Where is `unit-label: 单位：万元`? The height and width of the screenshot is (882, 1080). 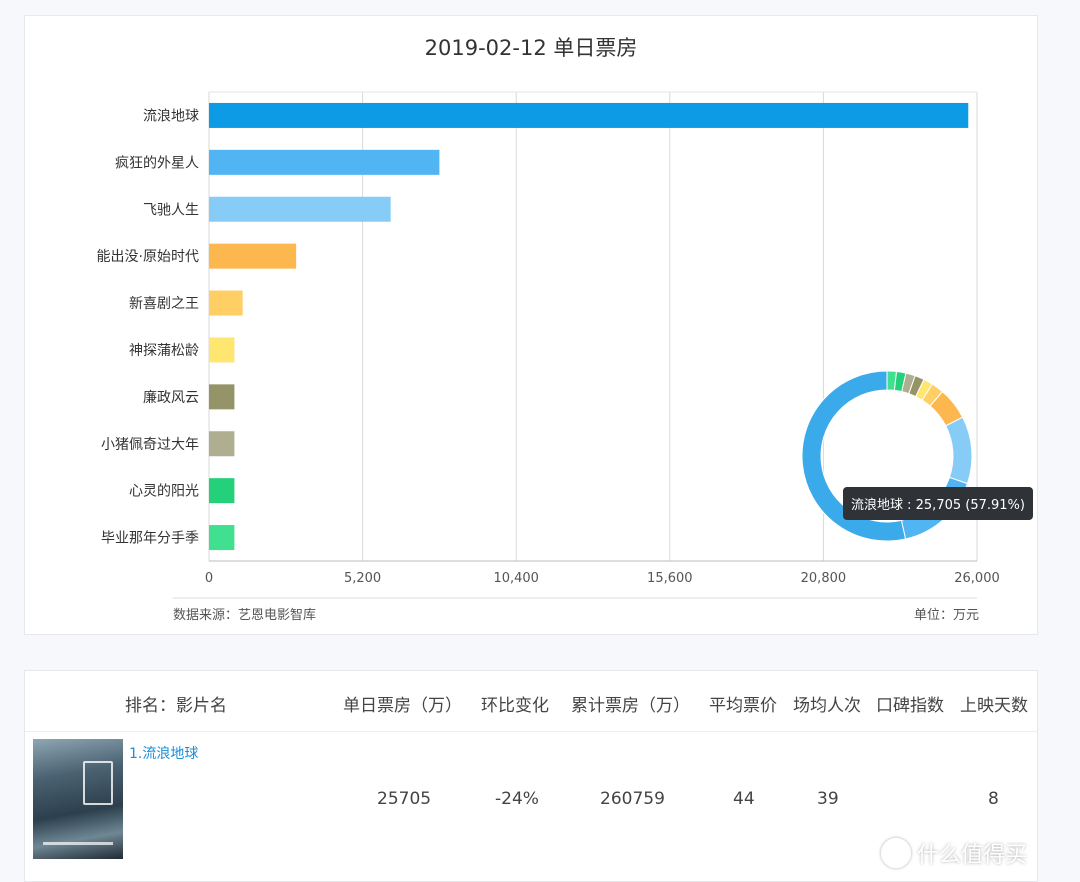 unit-label: 单位：万元 is located at coordinates (946, 615).